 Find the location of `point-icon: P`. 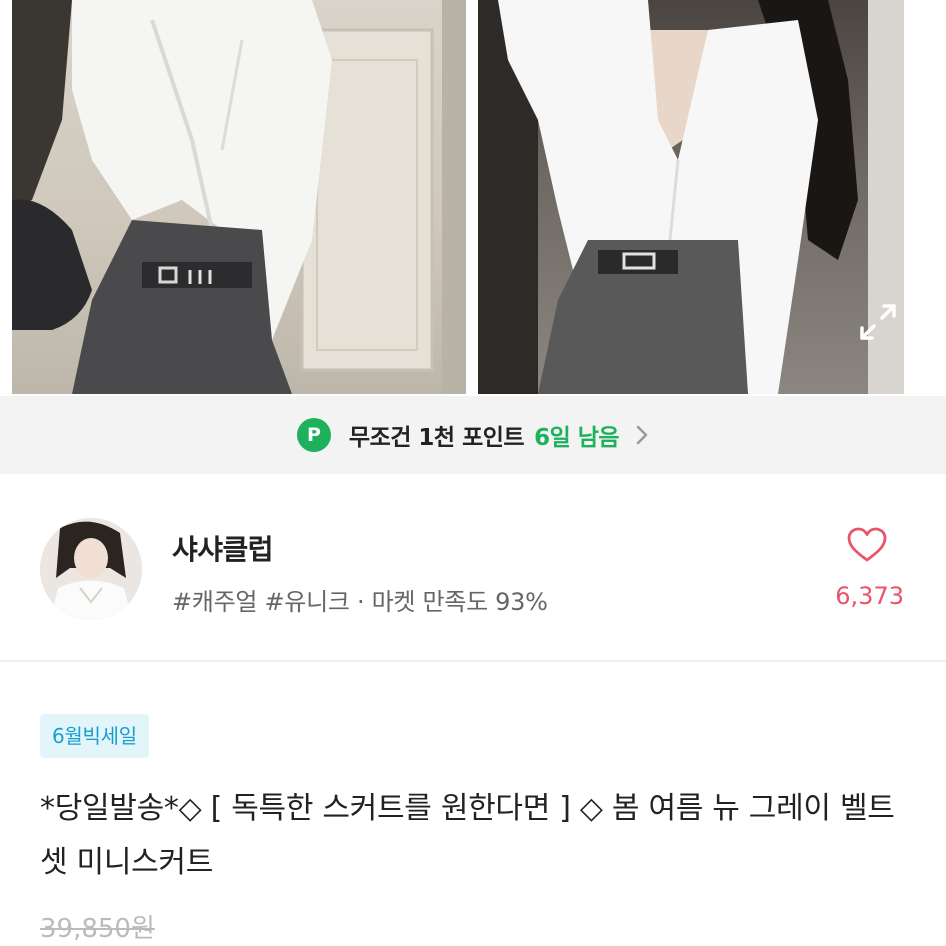

point-icon: P is located at coordinates (313, 435).